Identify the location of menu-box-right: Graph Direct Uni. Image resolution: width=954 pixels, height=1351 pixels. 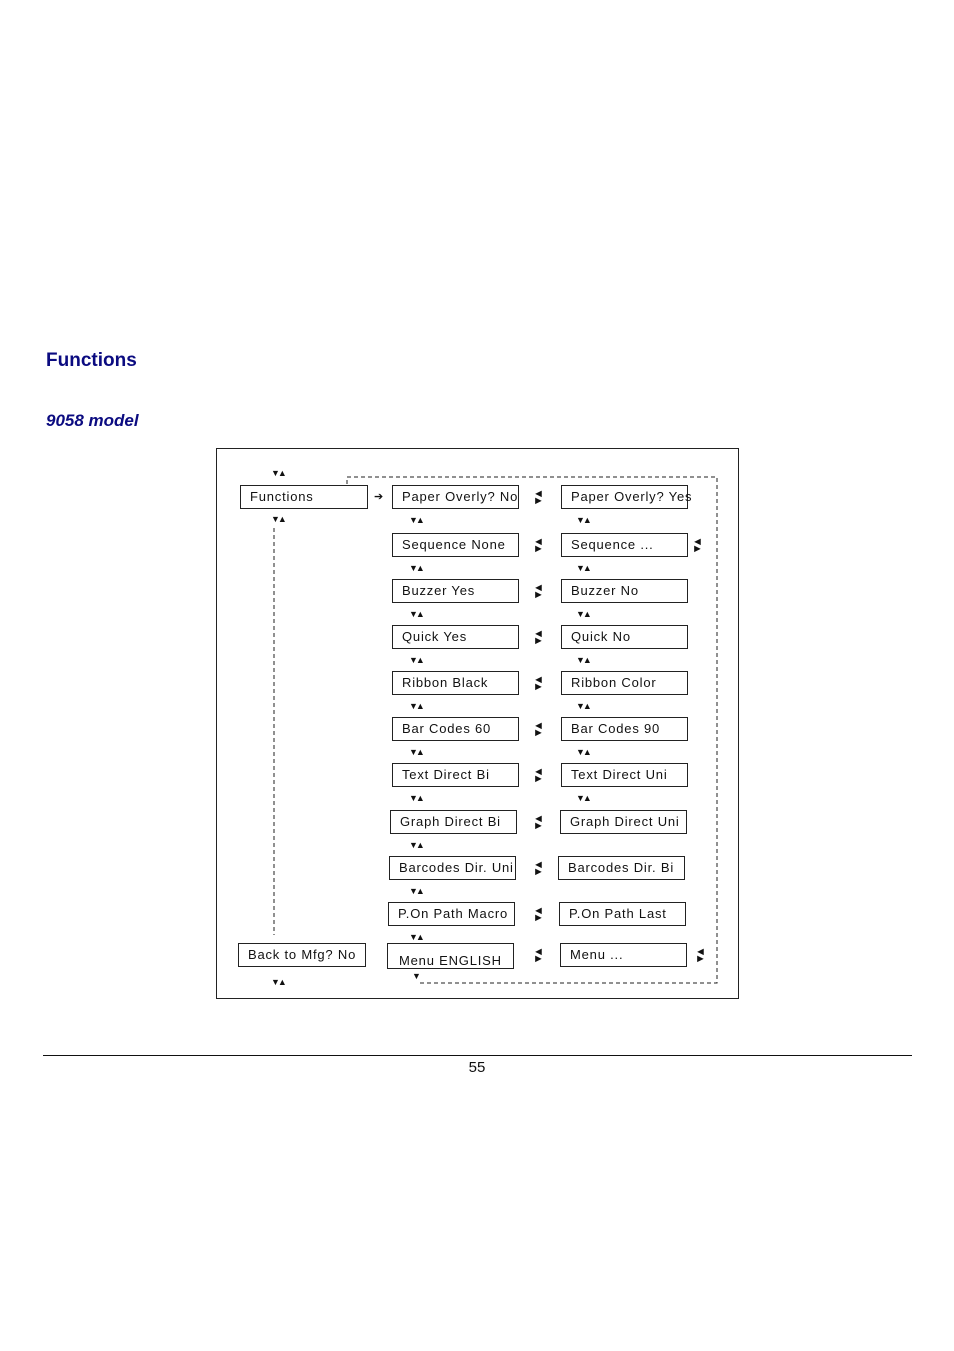
(623, 822).